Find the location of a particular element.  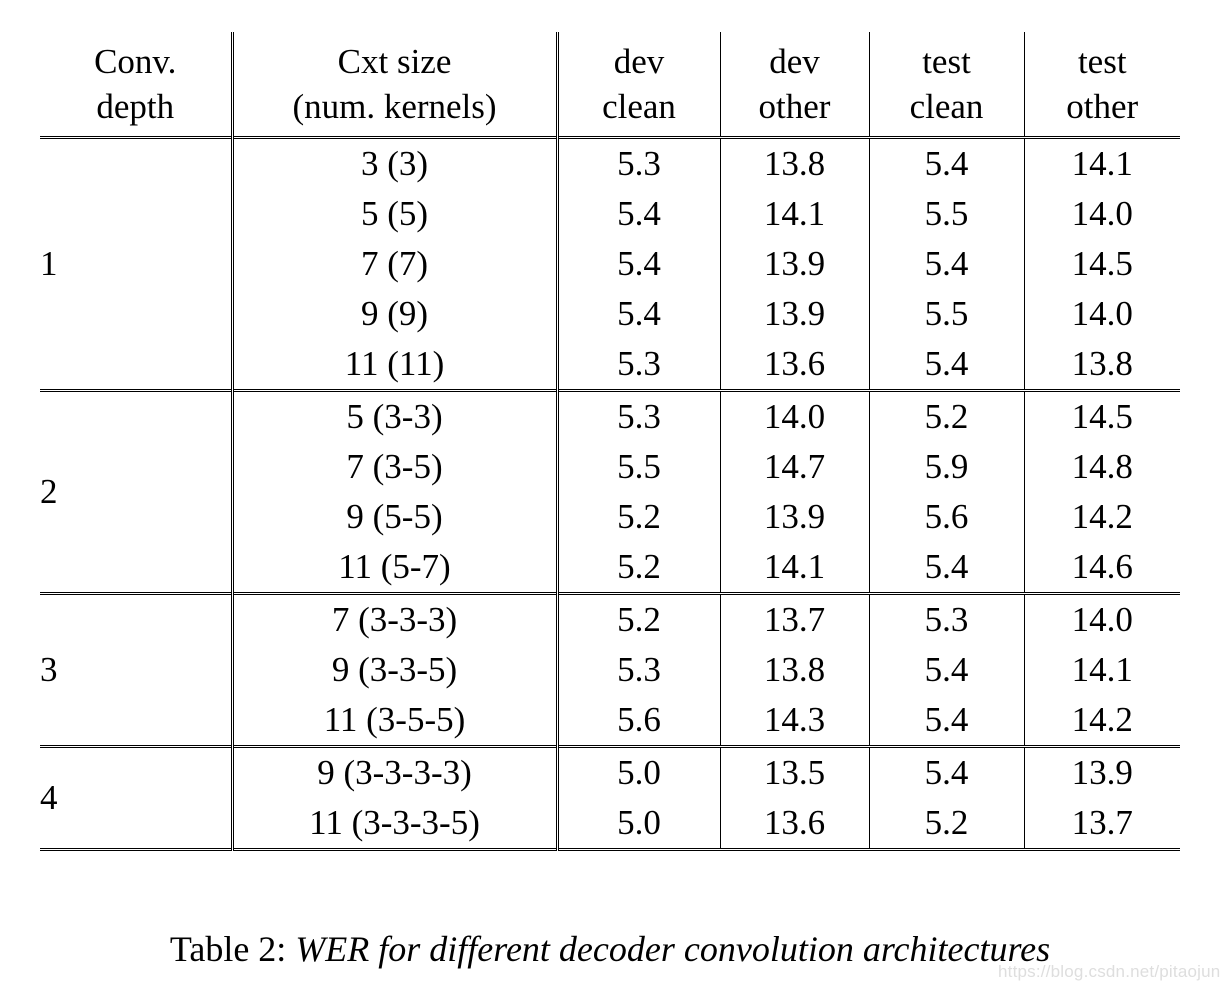

dev-other-line1: dev is located at coordinates (794, 61).